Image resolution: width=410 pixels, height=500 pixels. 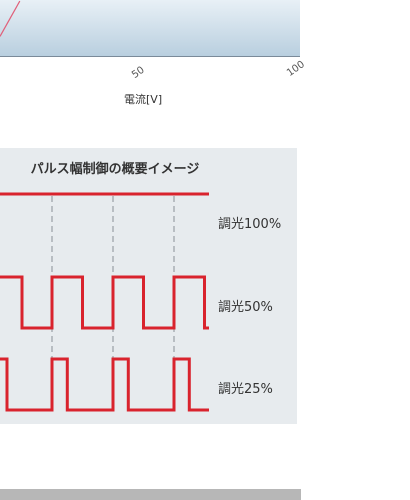 What do you see at coordinates (143, 99) in the screenshot?
I see `x-axis-title: 電流[V]` at bounding box center [143, 99].